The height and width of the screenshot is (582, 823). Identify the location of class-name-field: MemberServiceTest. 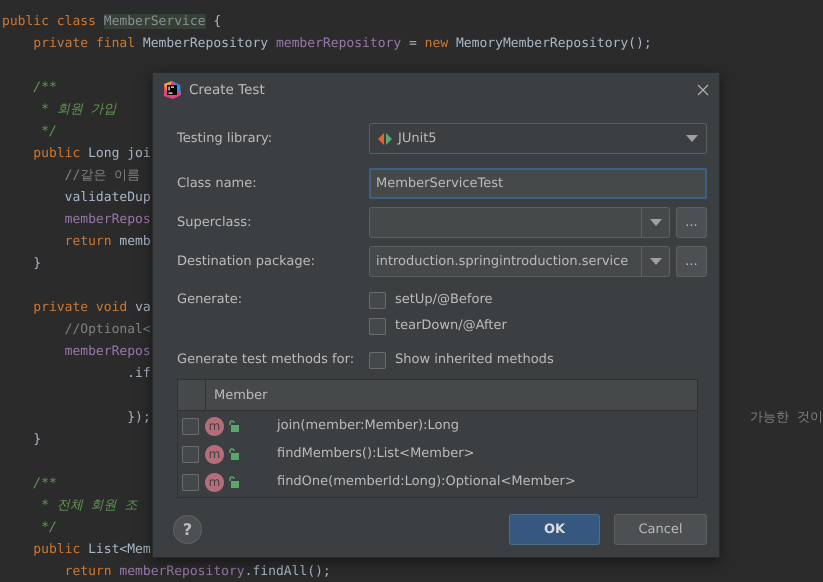
(538, 183).